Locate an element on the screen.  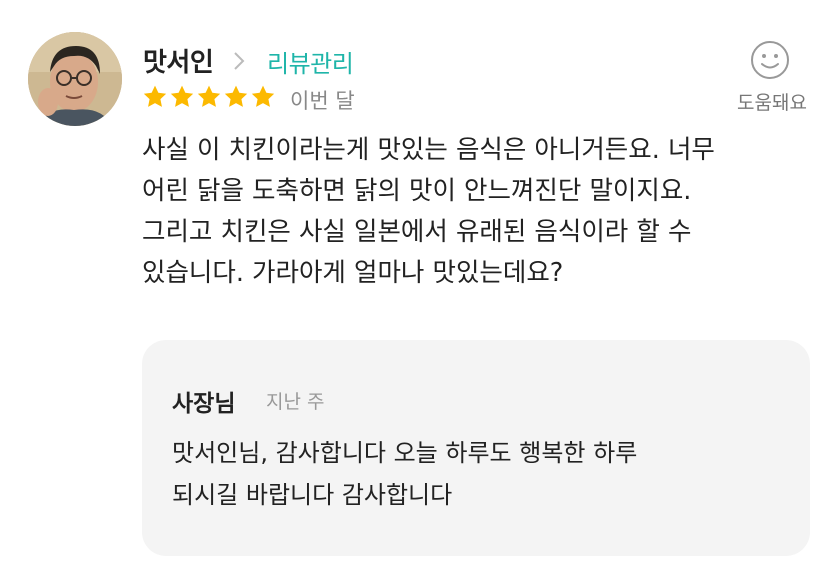
owner-name: 사장님 is located at coordinates (204, 404).